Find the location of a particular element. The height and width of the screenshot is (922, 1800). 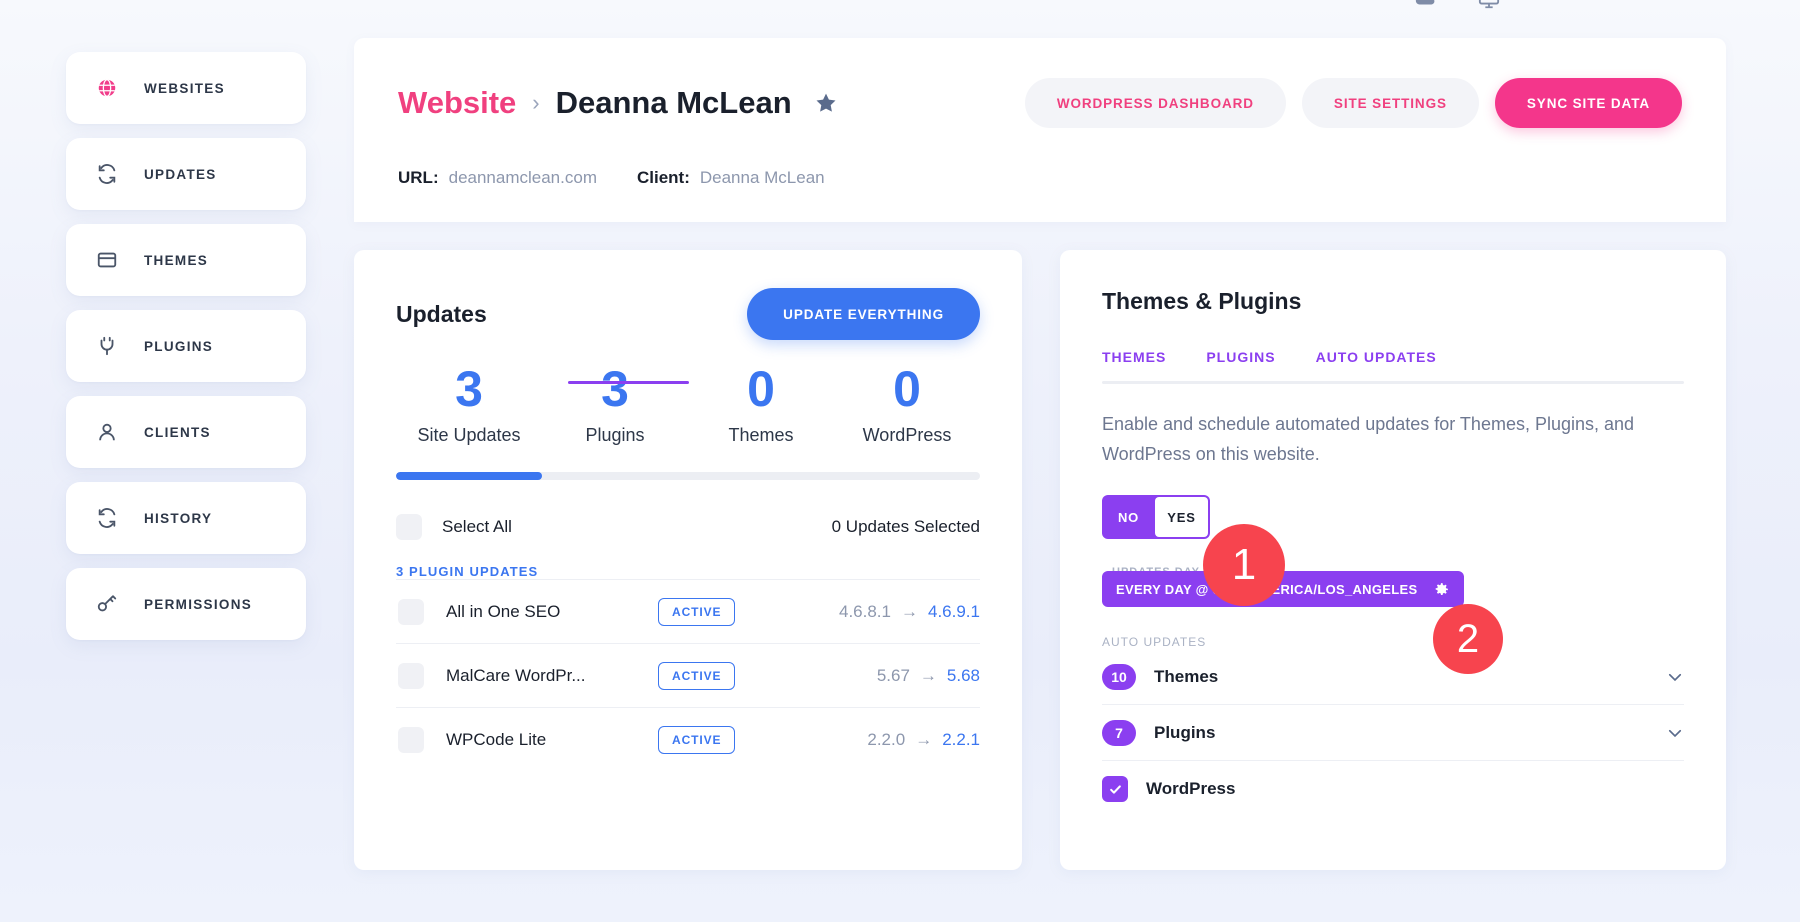

themes-plugins-tabs: THEMES PLUGINS AUTO UPDATES is located at coordinates (1393, 365).